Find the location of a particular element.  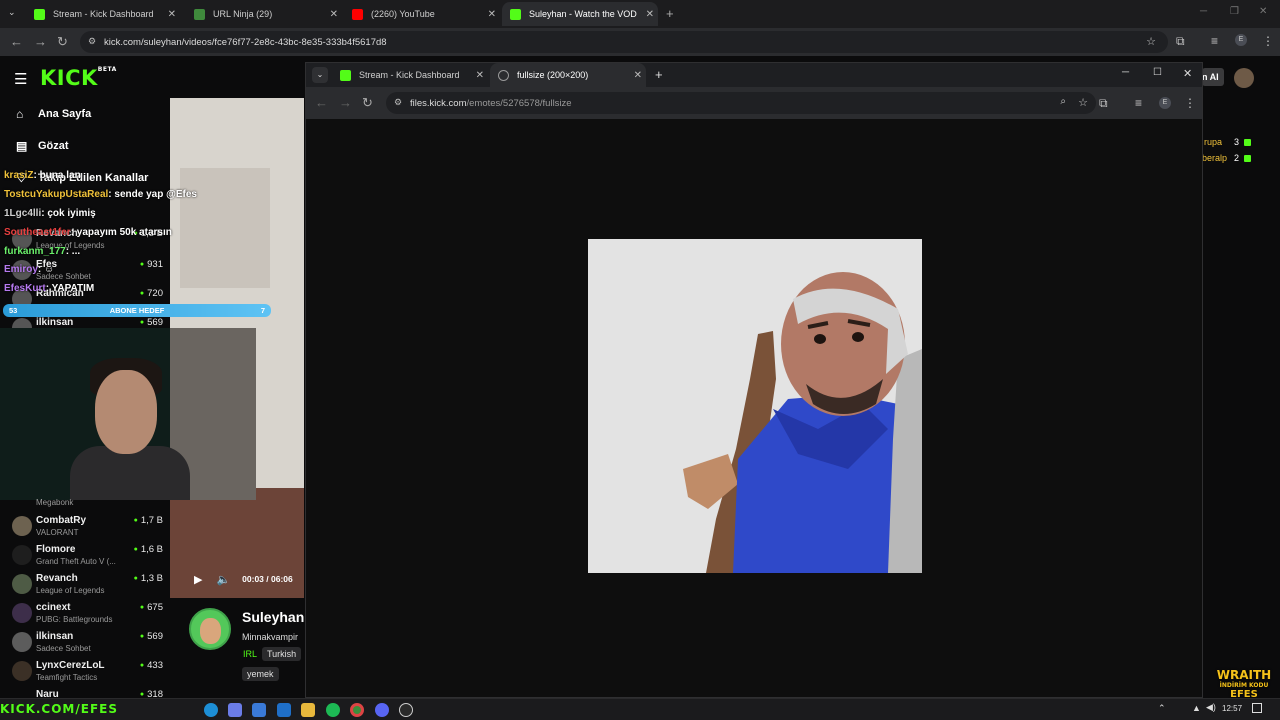

ai-button: n AI is located at coordinates (1213, 77).